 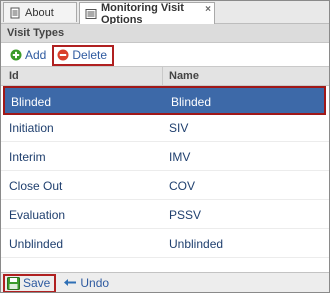 I want to click on grid-header: Id Name, so click(x=165, y=76).